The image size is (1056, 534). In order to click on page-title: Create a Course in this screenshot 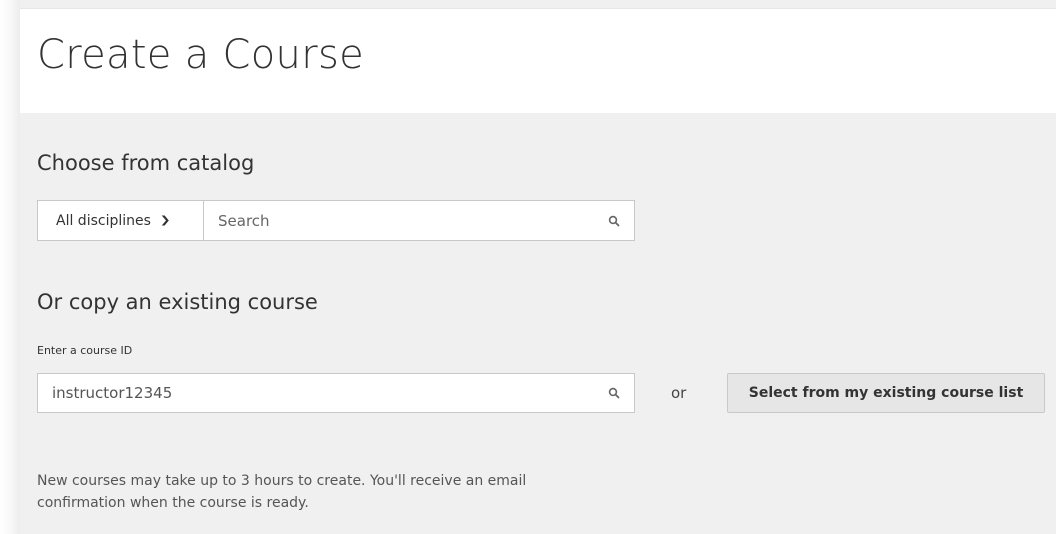, I will do `click(200, 55)`.